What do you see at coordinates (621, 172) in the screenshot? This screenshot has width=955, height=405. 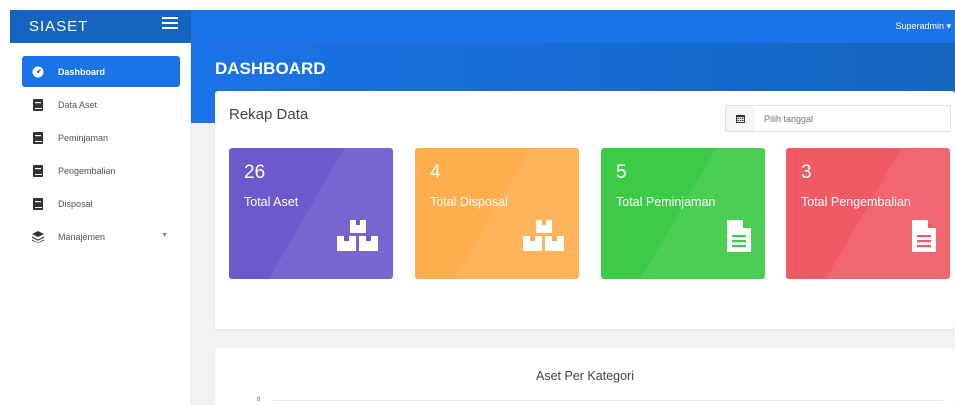 I see `stat-value: 5` at bounding box center [621, 172].